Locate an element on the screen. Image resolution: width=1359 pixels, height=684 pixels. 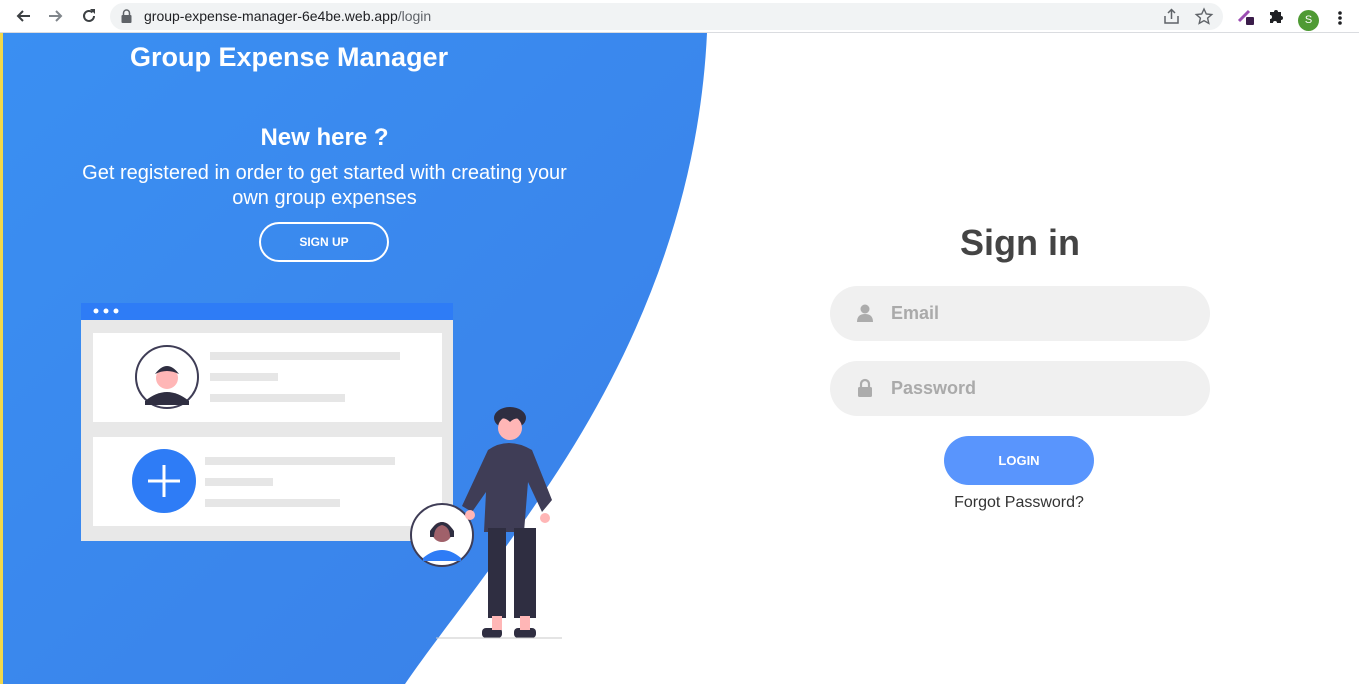
share-icon is located at coordinates (1172, 17).